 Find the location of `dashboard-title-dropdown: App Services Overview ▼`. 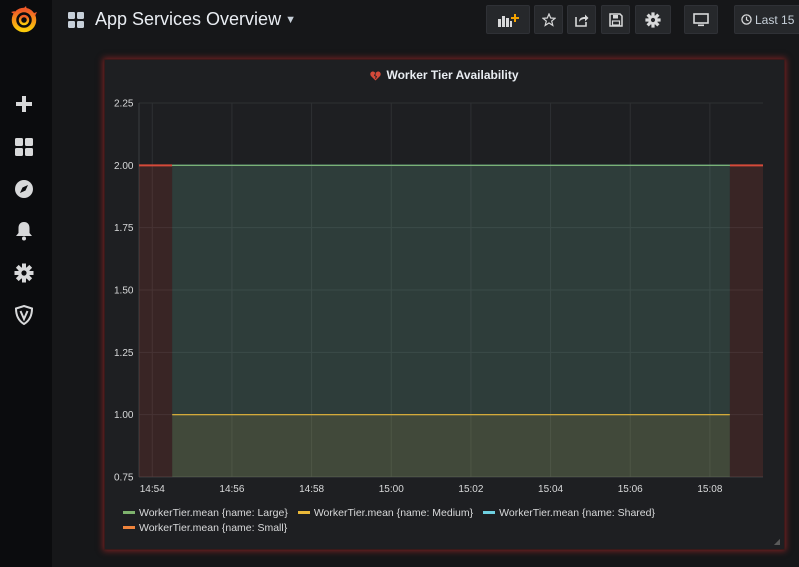

dashboard-title-dropdown: App Services Overview ▼ is located at coordinates (195, 19).